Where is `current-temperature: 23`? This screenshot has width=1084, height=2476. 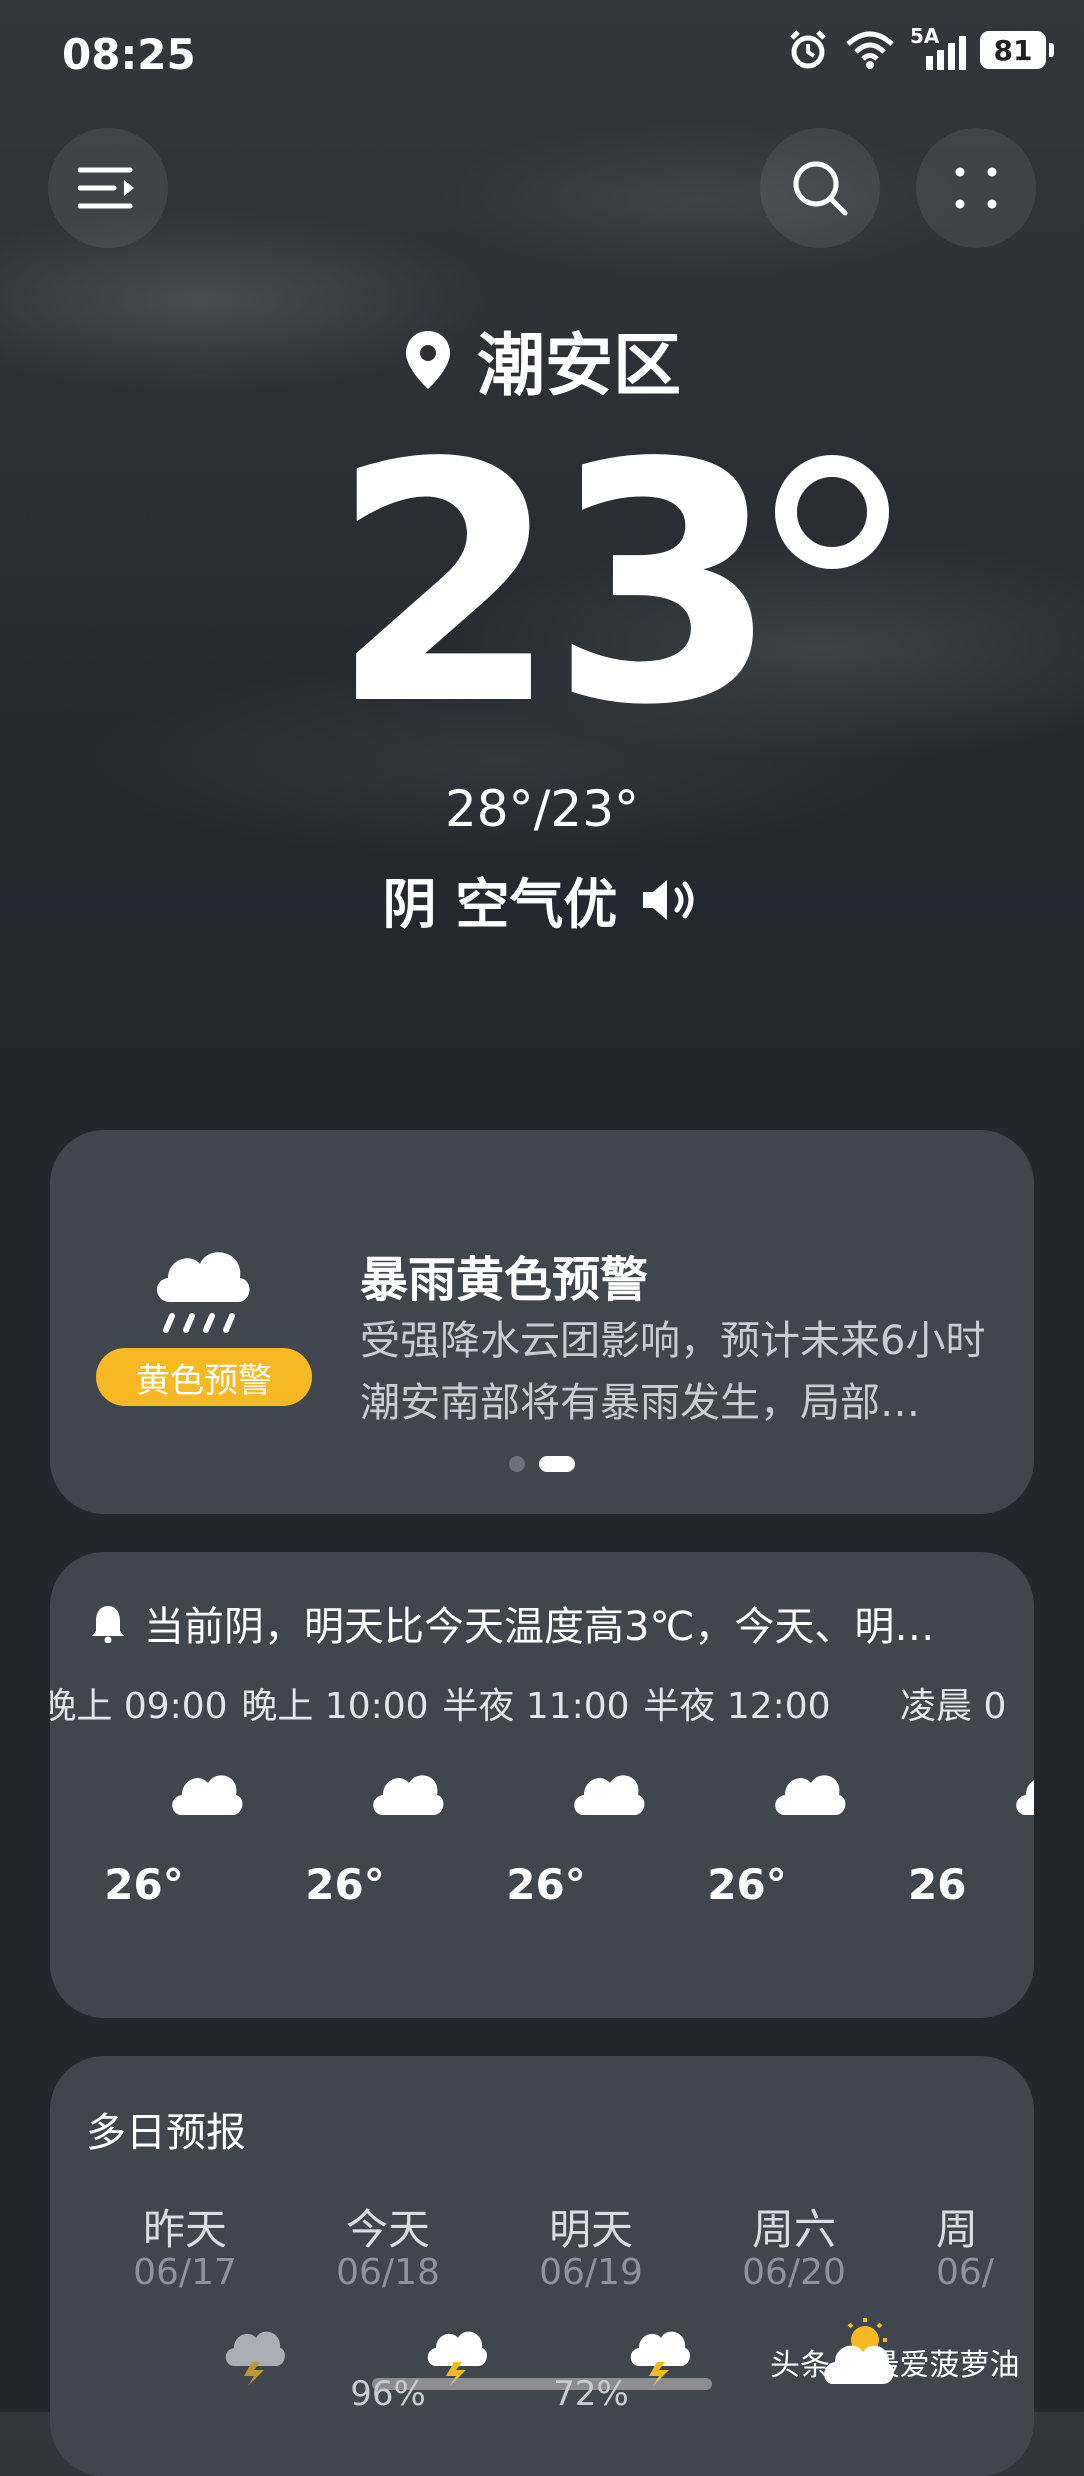 current-temperature: 23 is located at coordinates (554, 585).